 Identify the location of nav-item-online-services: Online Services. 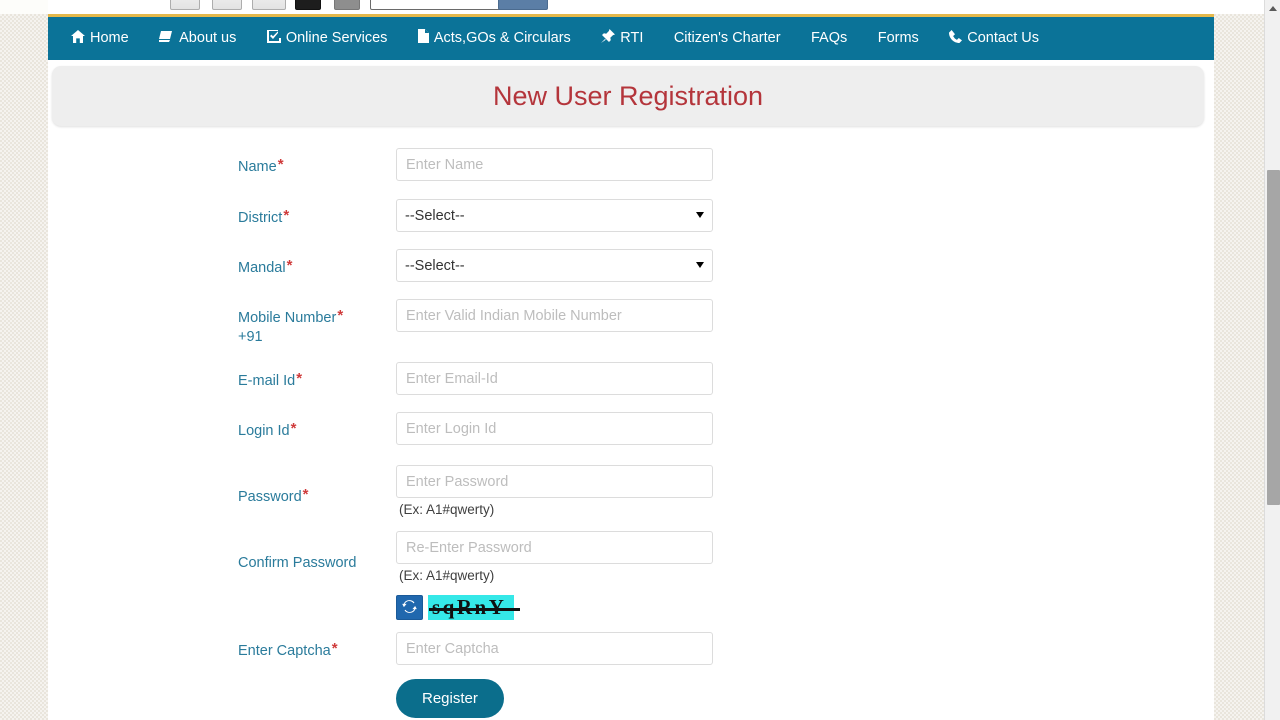
(327, 38).